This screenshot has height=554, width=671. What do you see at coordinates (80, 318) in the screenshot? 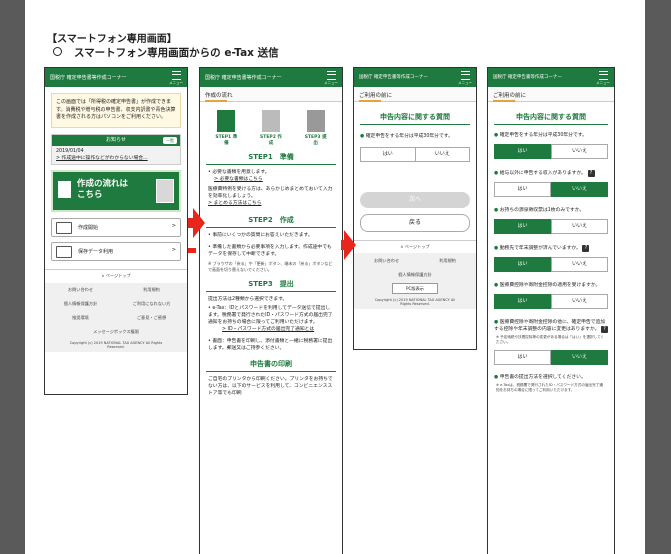
I see `footer-link-environment: 推奨環境` at bounding box center [80, 318].